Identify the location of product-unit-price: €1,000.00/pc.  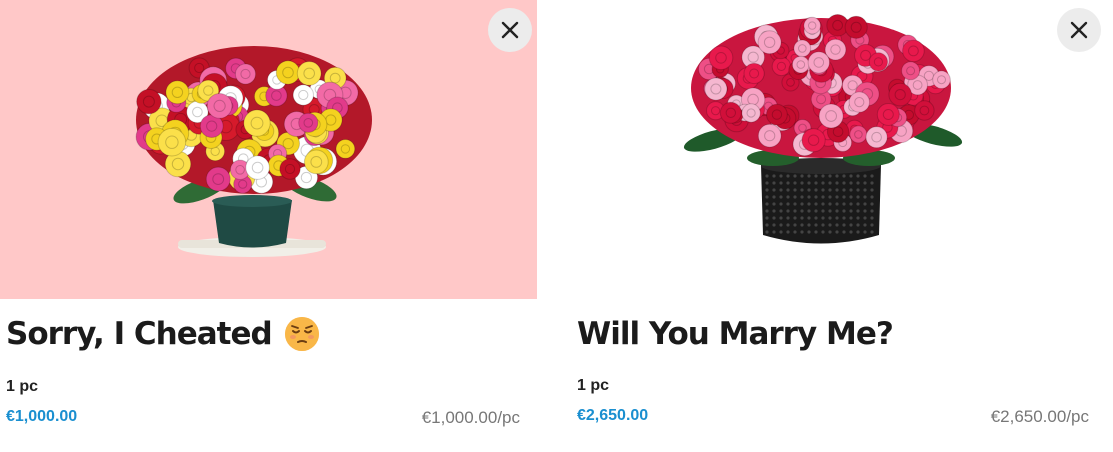
(470, 417).